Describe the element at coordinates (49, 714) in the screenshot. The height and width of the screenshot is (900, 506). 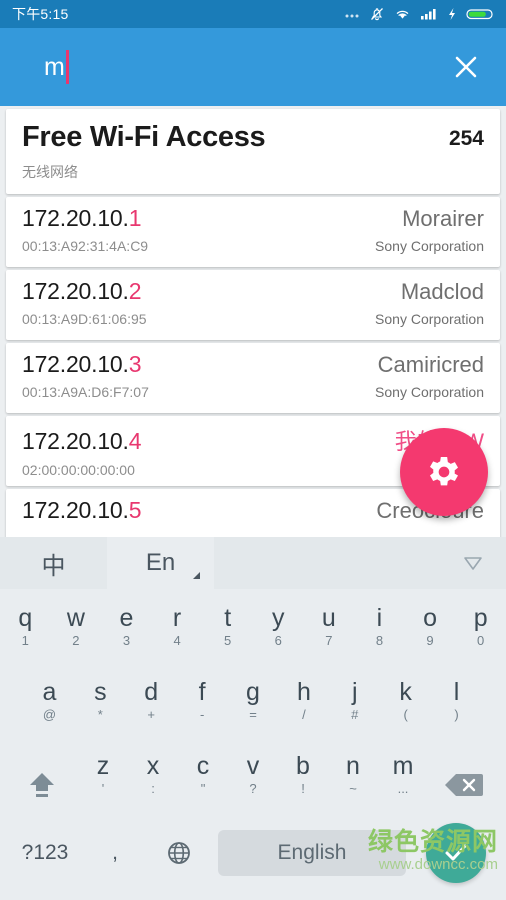
I see `key-alt-label: @` at that location.